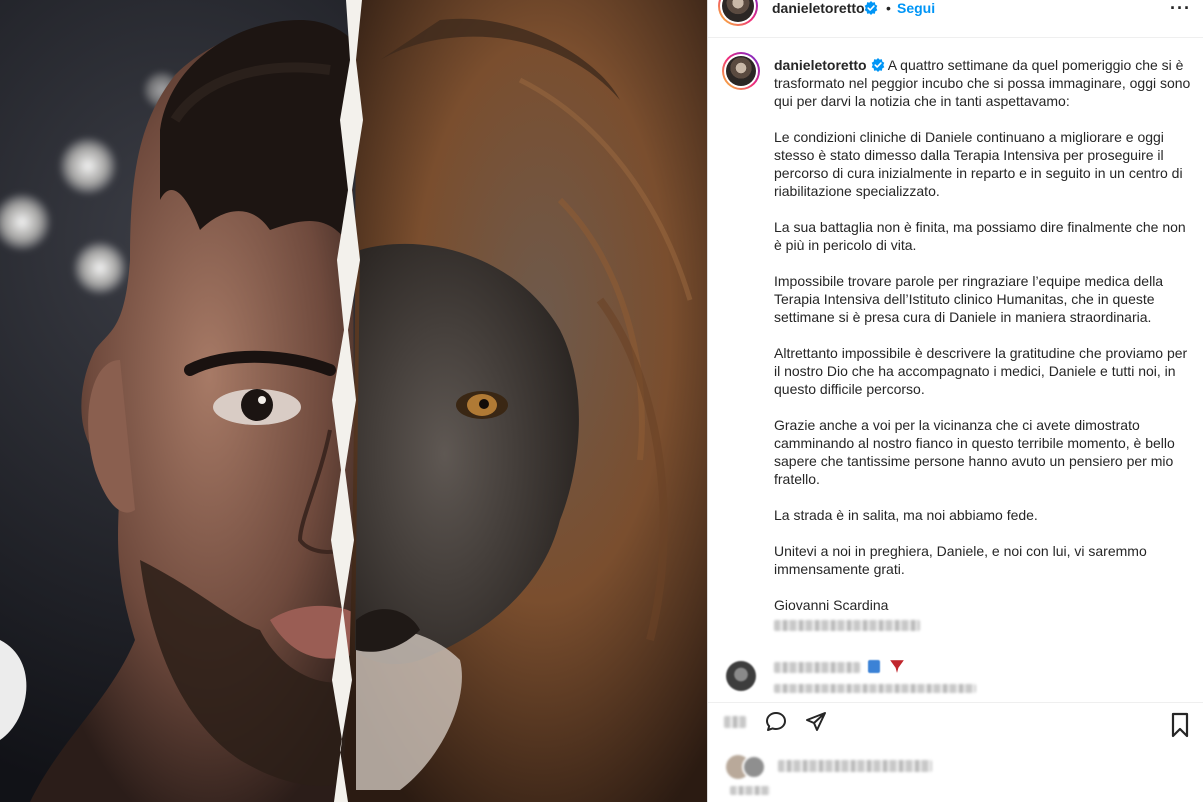 The width and height of the screenshot is (1203, 802). Describe the element at coordinates (831, 605) in the screenshot. I see `caption-signature: Giovanni Scardina` at that location.